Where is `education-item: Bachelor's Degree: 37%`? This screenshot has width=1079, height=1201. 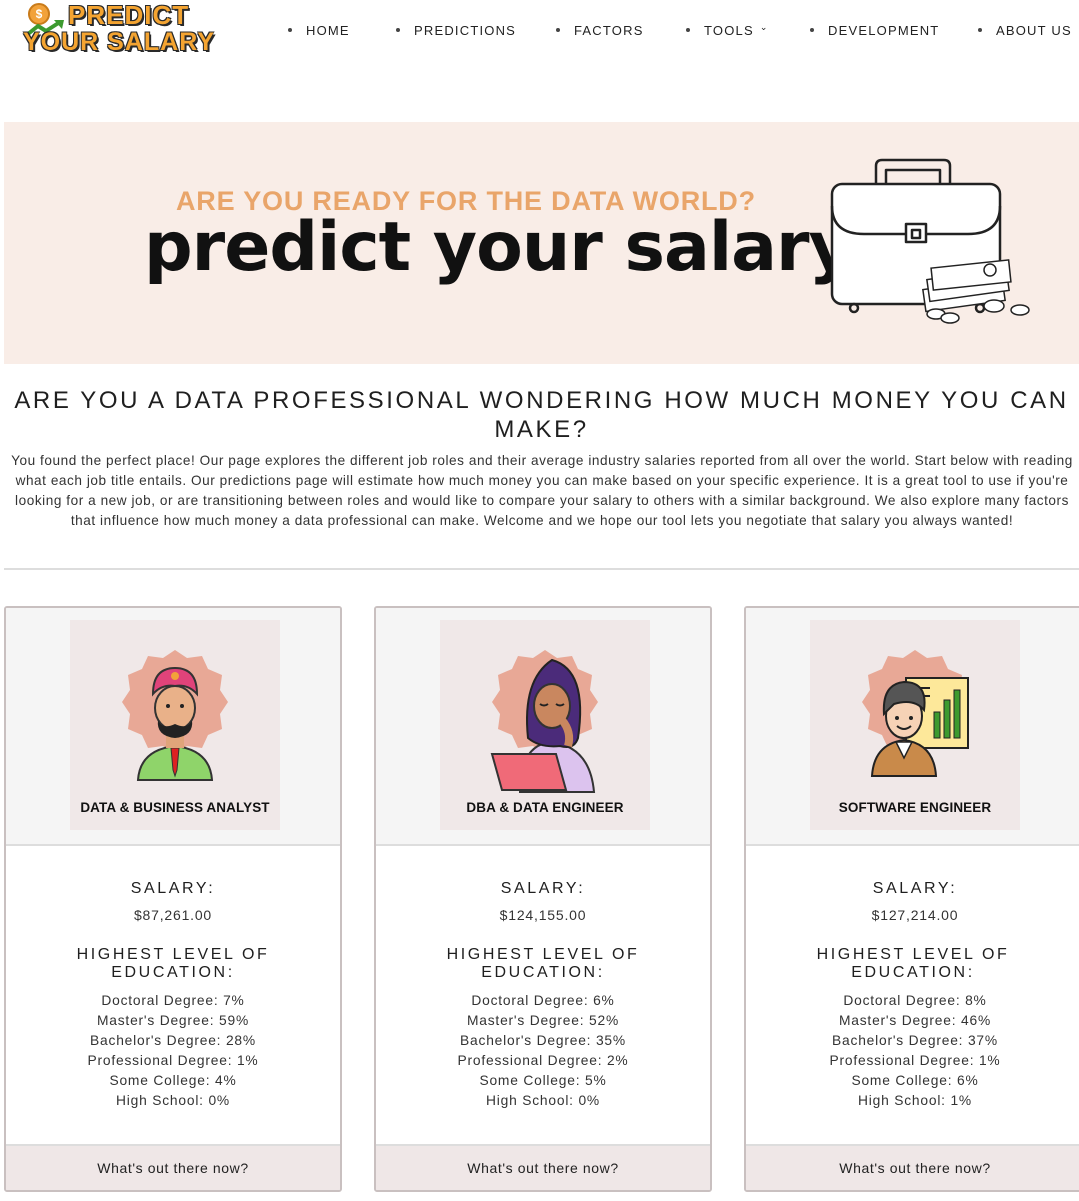
education-item: Bachelor's Degree: 37% is located at coordinates (915, 1040).